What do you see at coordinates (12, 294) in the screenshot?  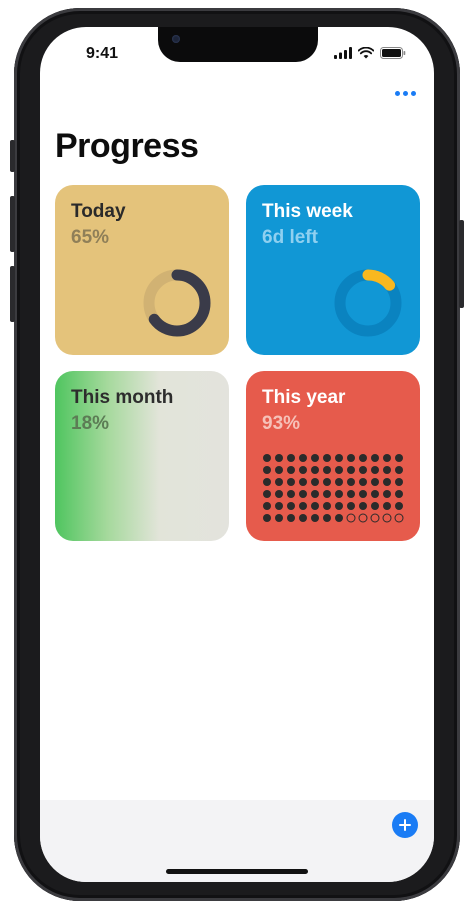 I see `volume-down-button` at bounding box center [12, 294].